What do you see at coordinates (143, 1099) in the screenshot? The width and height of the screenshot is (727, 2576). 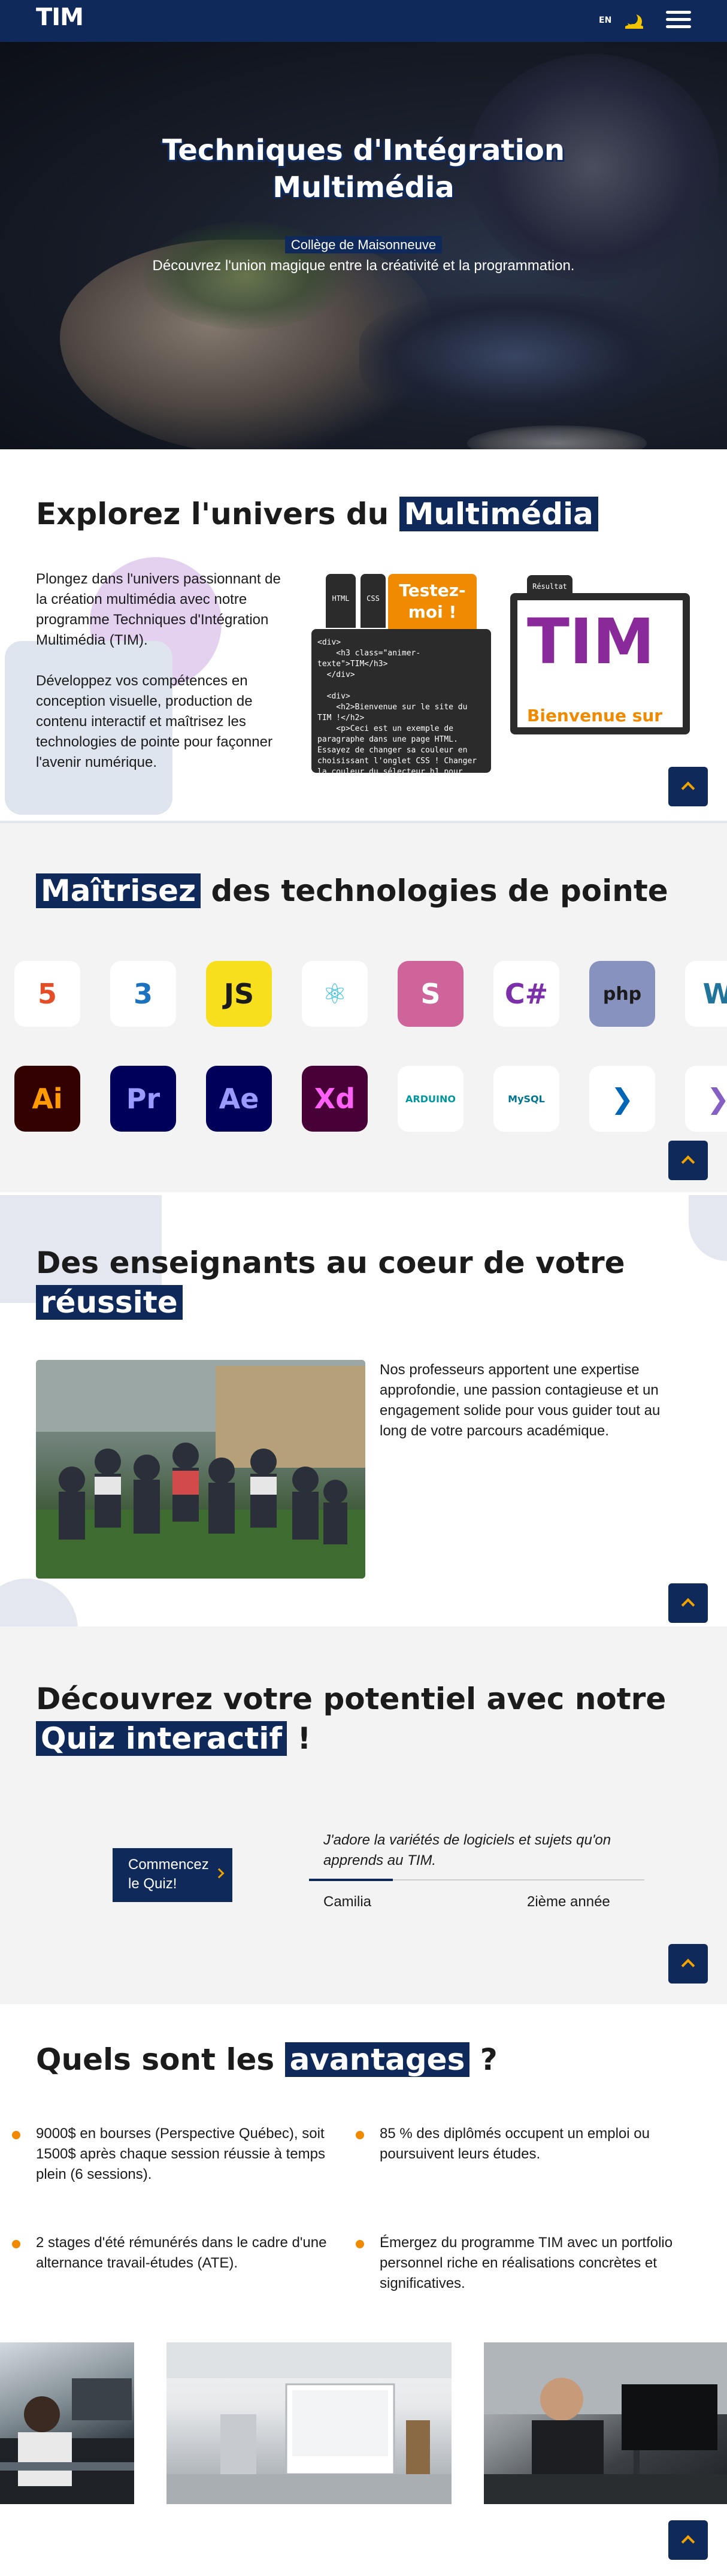 I see `premiere-icon: Pr` at bounding box center [143, 1099].